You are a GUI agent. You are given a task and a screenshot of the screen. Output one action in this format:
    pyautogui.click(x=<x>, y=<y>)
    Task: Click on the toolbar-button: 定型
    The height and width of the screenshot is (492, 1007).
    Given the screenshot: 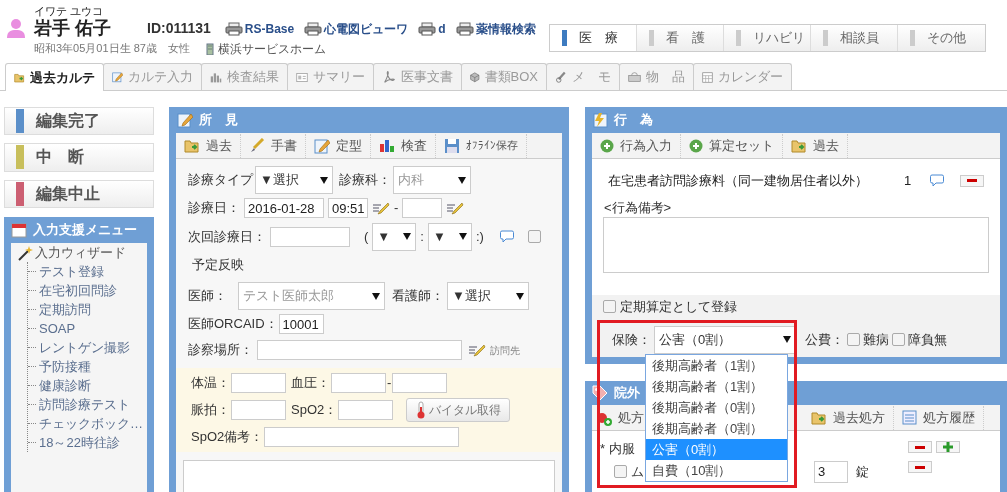 What is the action you would take?
    pyautogui.click(x=338, y=145)
    